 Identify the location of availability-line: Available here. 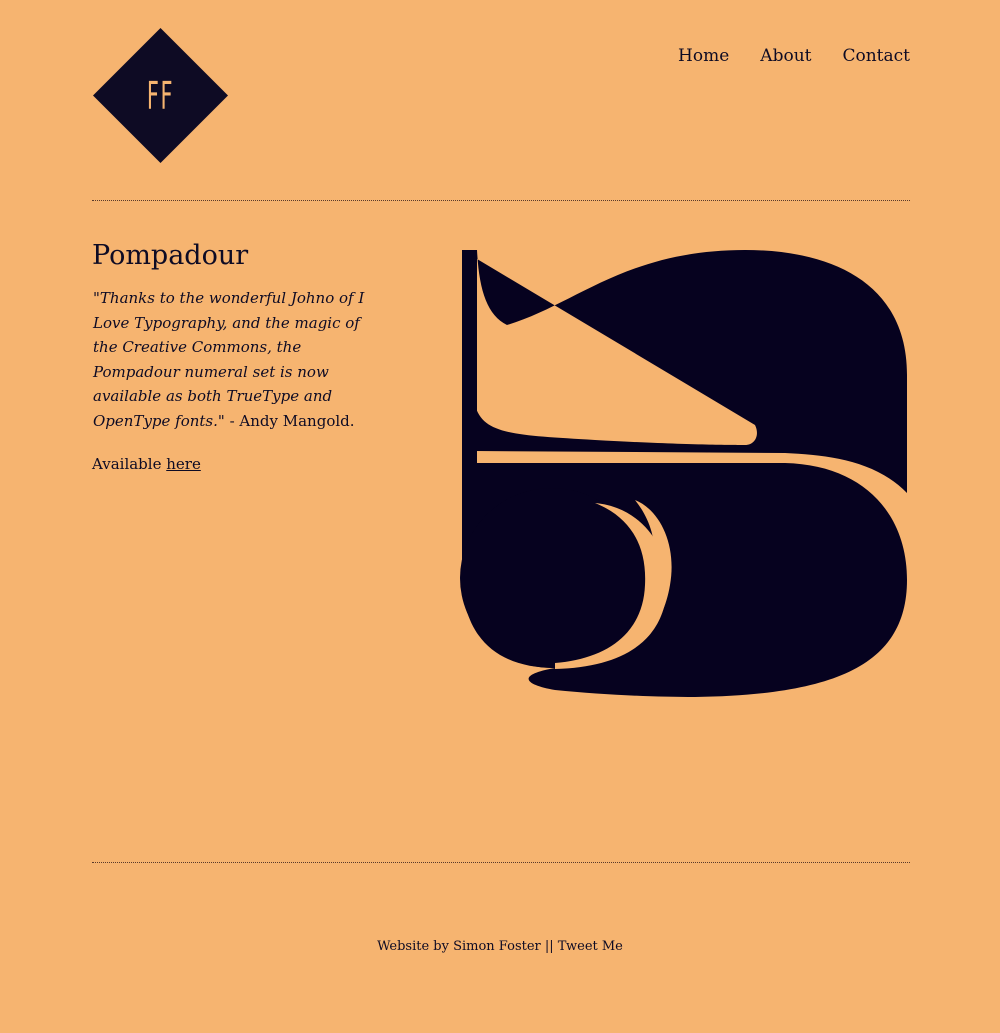
(146, 464).